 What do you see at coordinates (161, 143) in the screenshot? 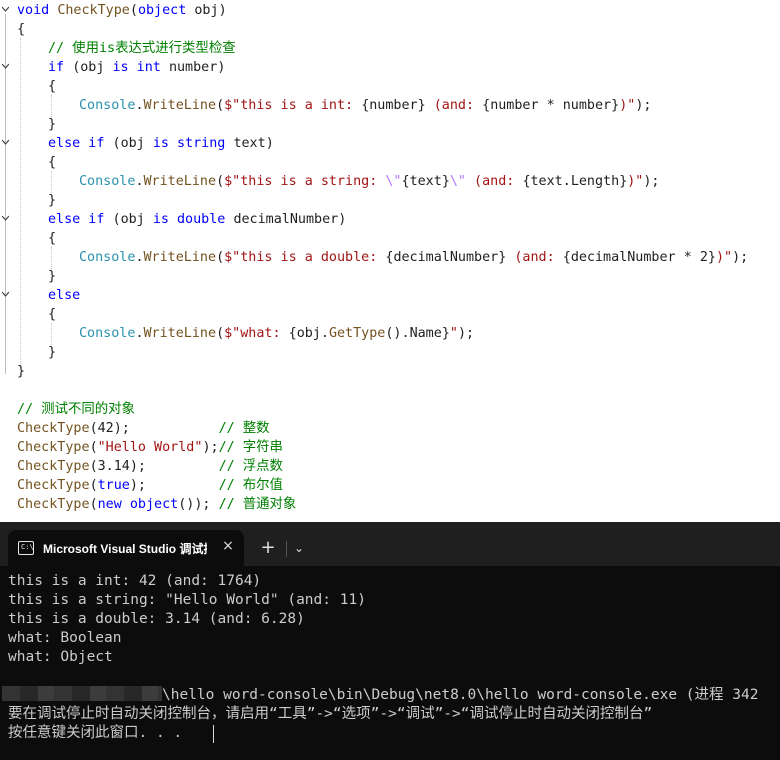
I see `code-line: else if (obj is string text)` at bounding box center [161, 143].